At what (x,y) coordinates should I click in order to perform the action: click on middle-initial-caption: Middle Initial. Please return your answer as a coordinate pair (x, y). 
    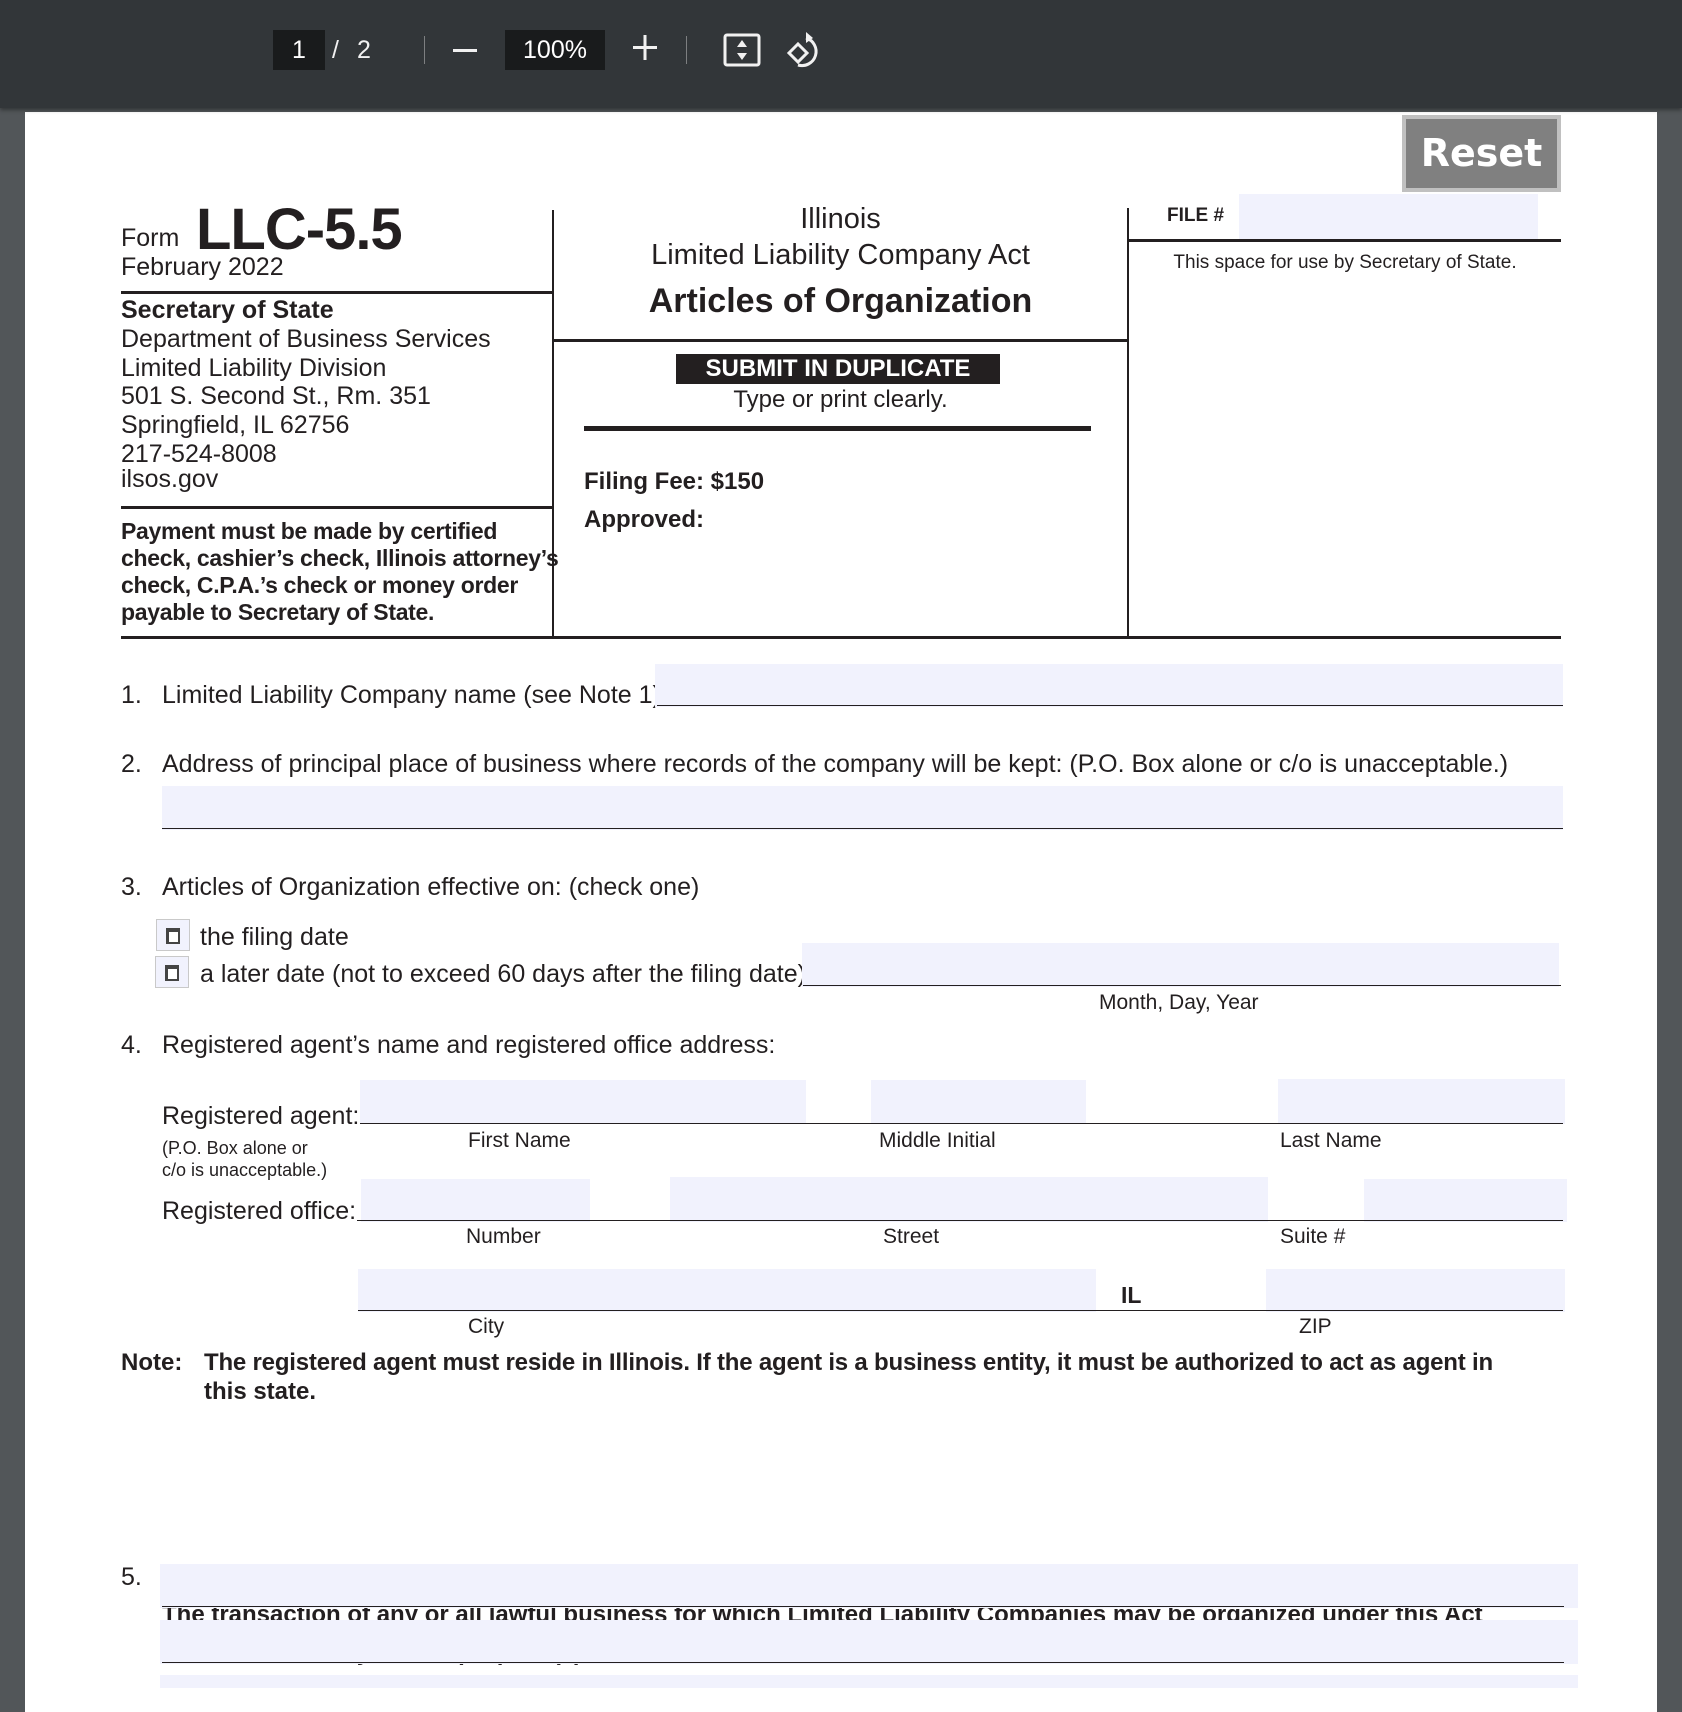
    Looking at the image, I should click on (937, 1140).